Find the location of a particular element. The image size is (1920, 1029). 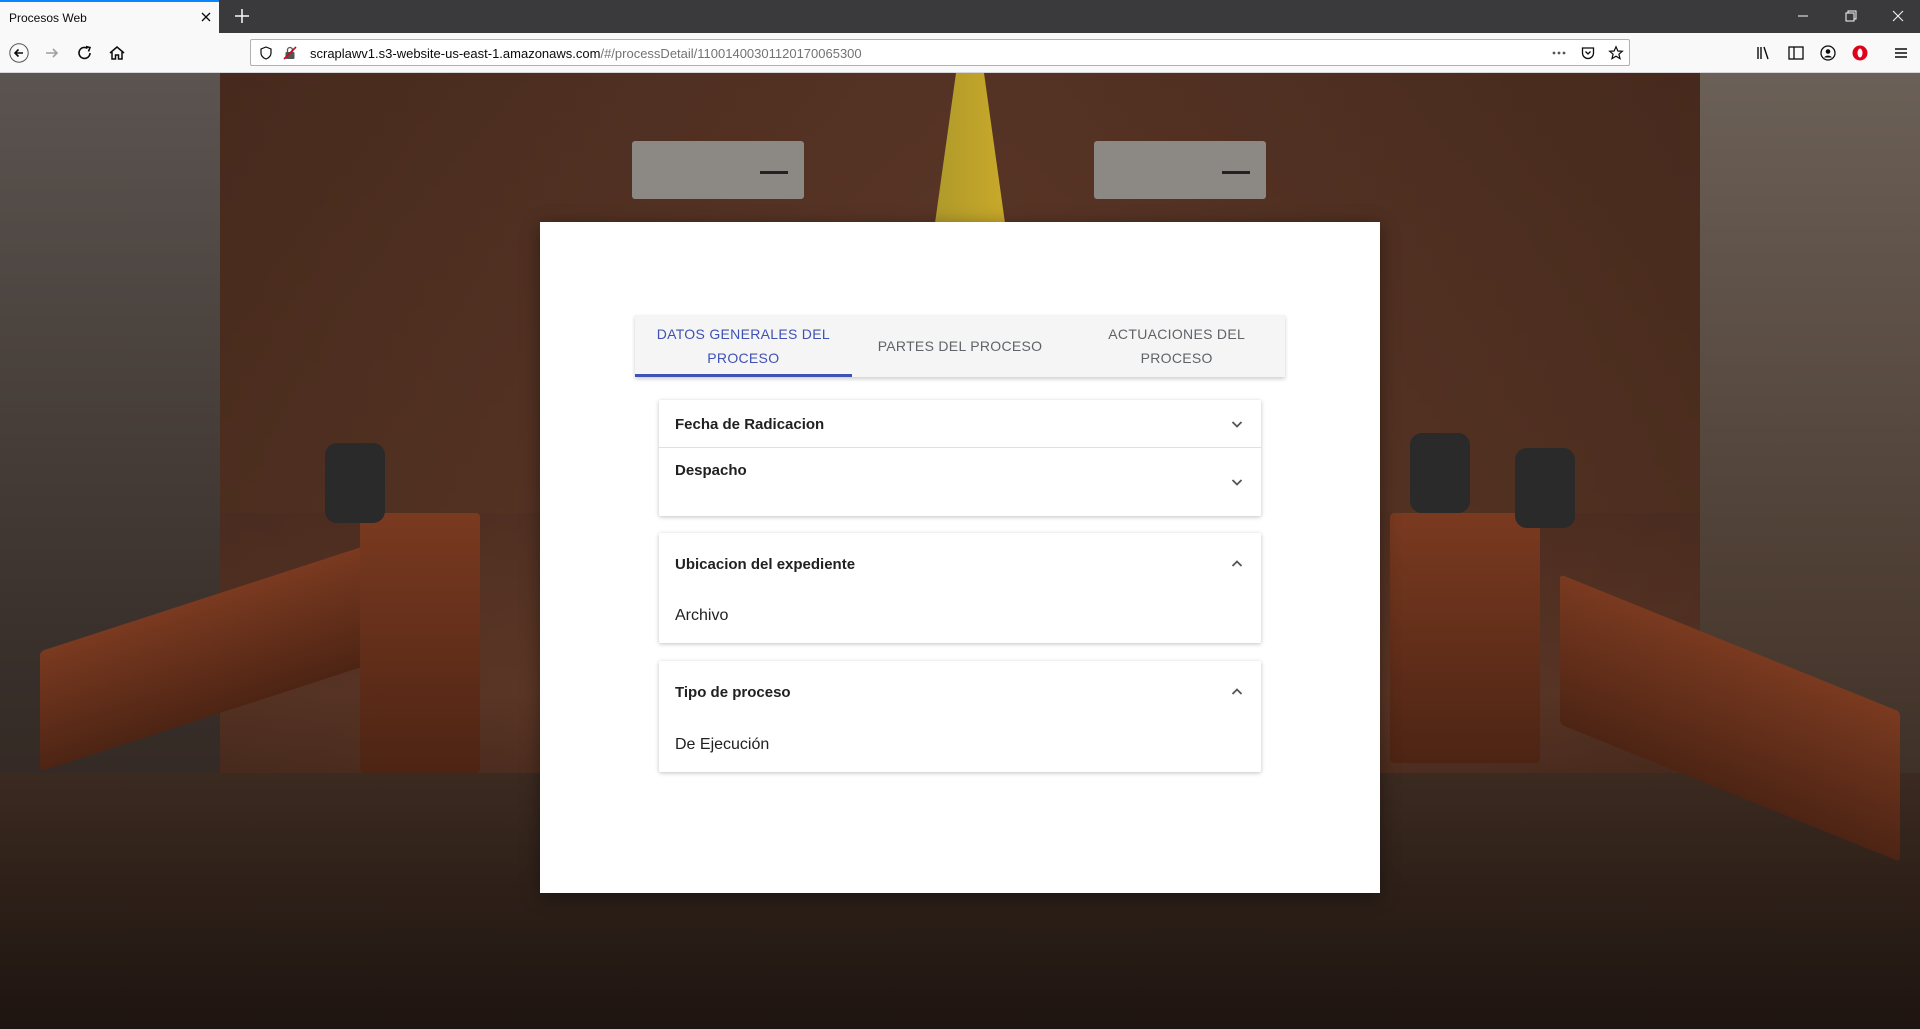

tab-label: ACTUACIONES DEL PROCESO is located at coordinates (1177, 346).